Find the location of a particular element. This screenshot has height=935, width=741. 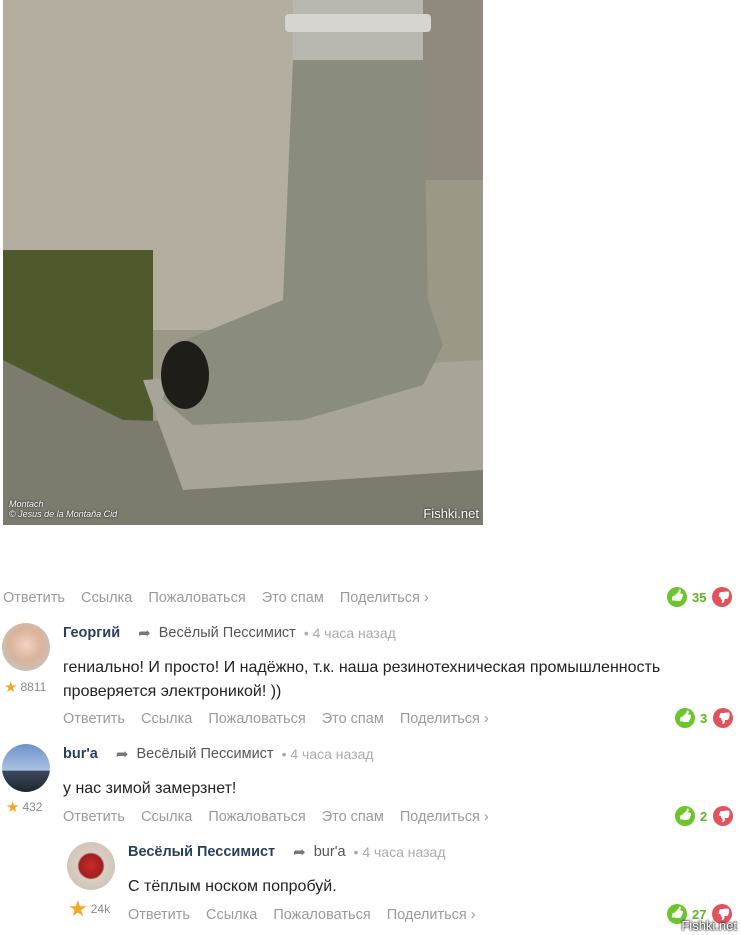

comment-vote: 3 is located at coordinates (704, 718).